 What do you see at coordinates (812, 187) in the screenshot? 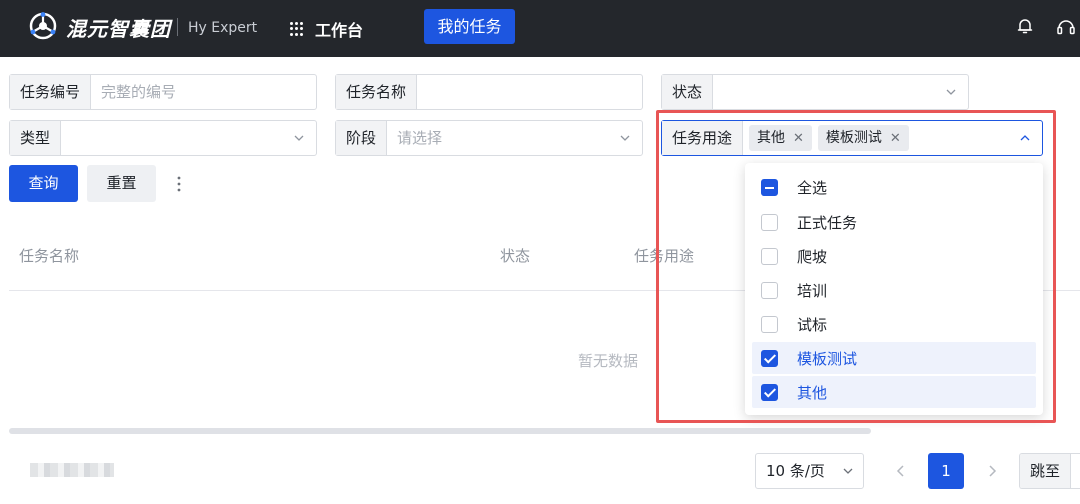
I see `option-label: 全选` at bounding box center [812, 187].